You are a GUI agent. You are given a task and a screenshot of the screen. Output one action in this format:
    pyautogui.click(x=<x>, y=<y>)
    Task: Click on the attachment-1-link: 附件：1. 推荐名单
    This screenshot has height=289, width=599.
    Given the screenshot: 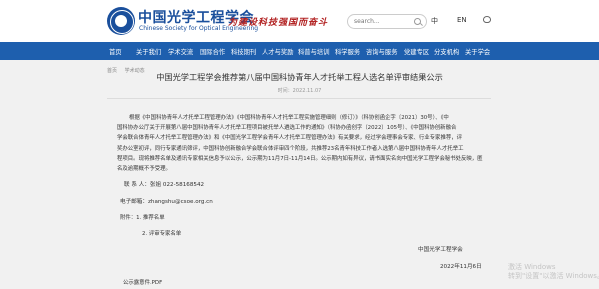 What is the action you would take?
    pyautogui.click(x=142, y=217)
    